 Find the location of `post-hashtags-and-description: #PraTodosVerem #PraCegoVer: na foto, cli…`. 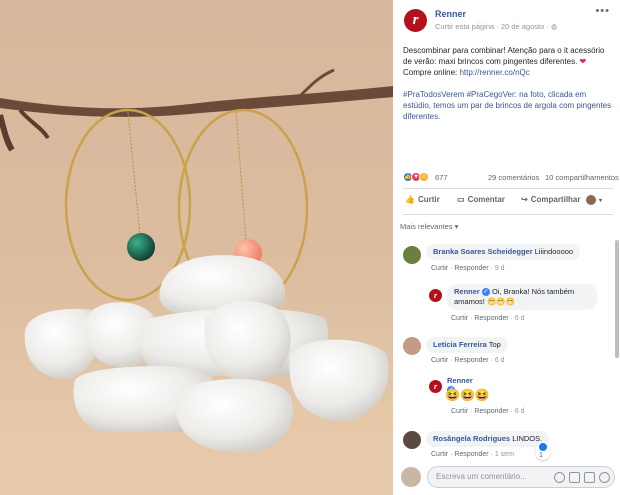

post-hashtags-and-description: #PraTodosVerem #PraCegoVer: na foto, cli… is located at coordinates (507, 105).